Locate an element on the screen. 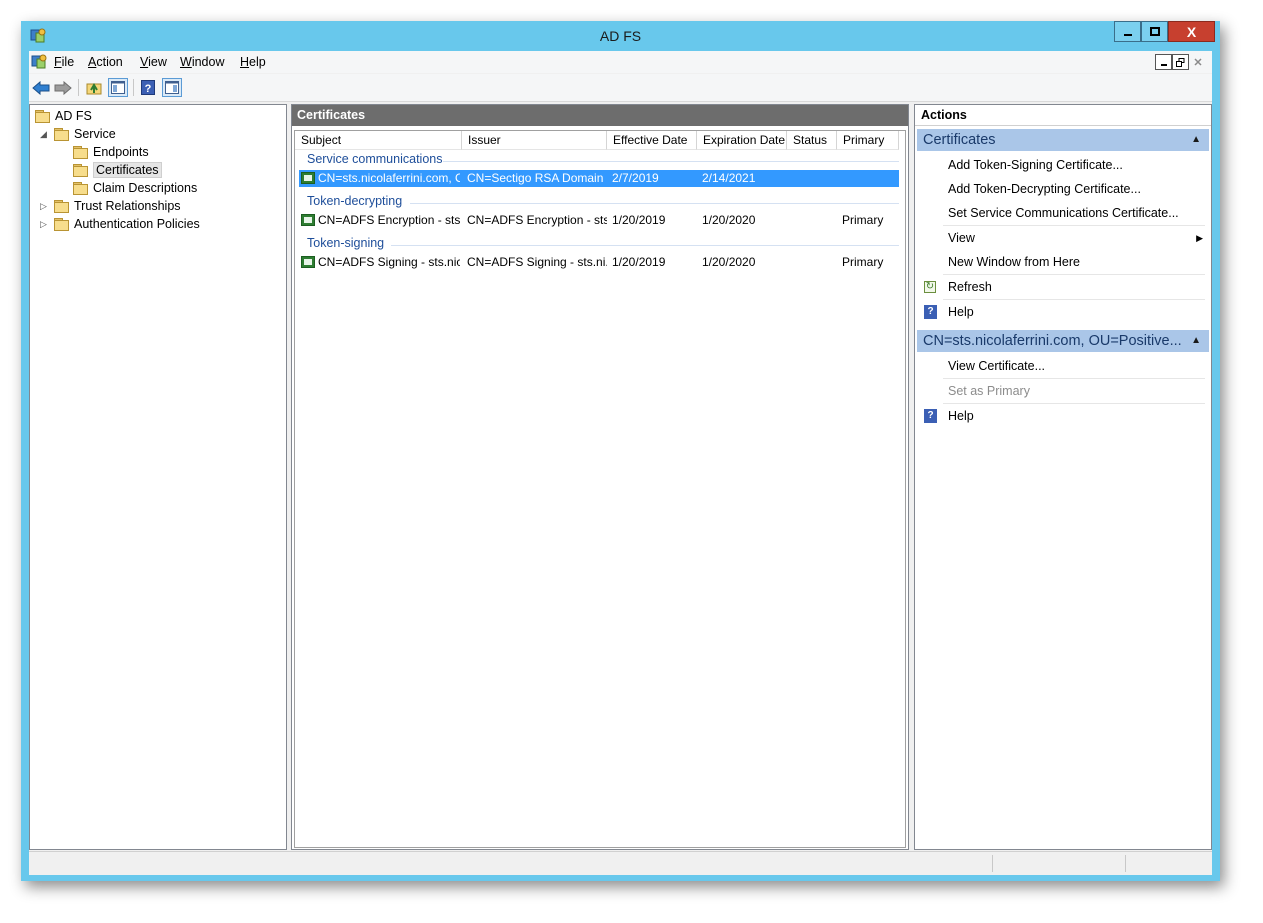  column-header-expiration-date: Expiration Date is located at coordinates (742, 140).